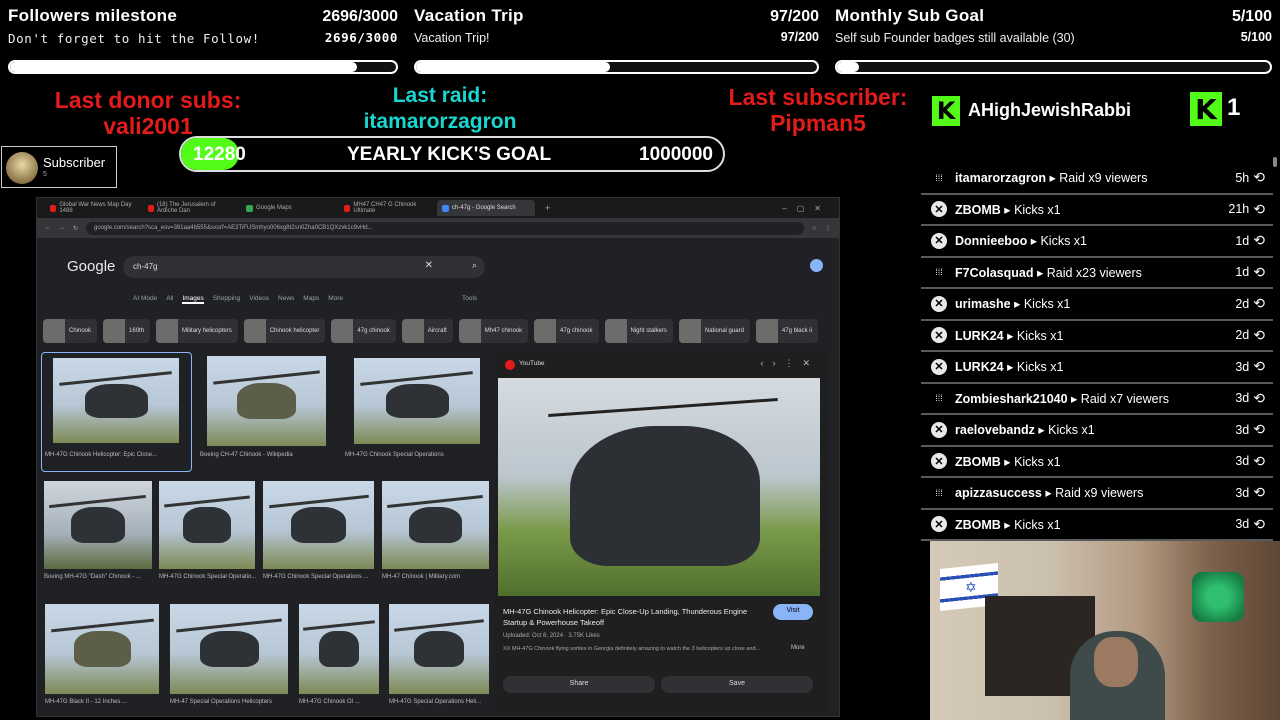  Describe the element at coordinates (714, 331) in the screenshot. I see `chip: National guard` at that location.